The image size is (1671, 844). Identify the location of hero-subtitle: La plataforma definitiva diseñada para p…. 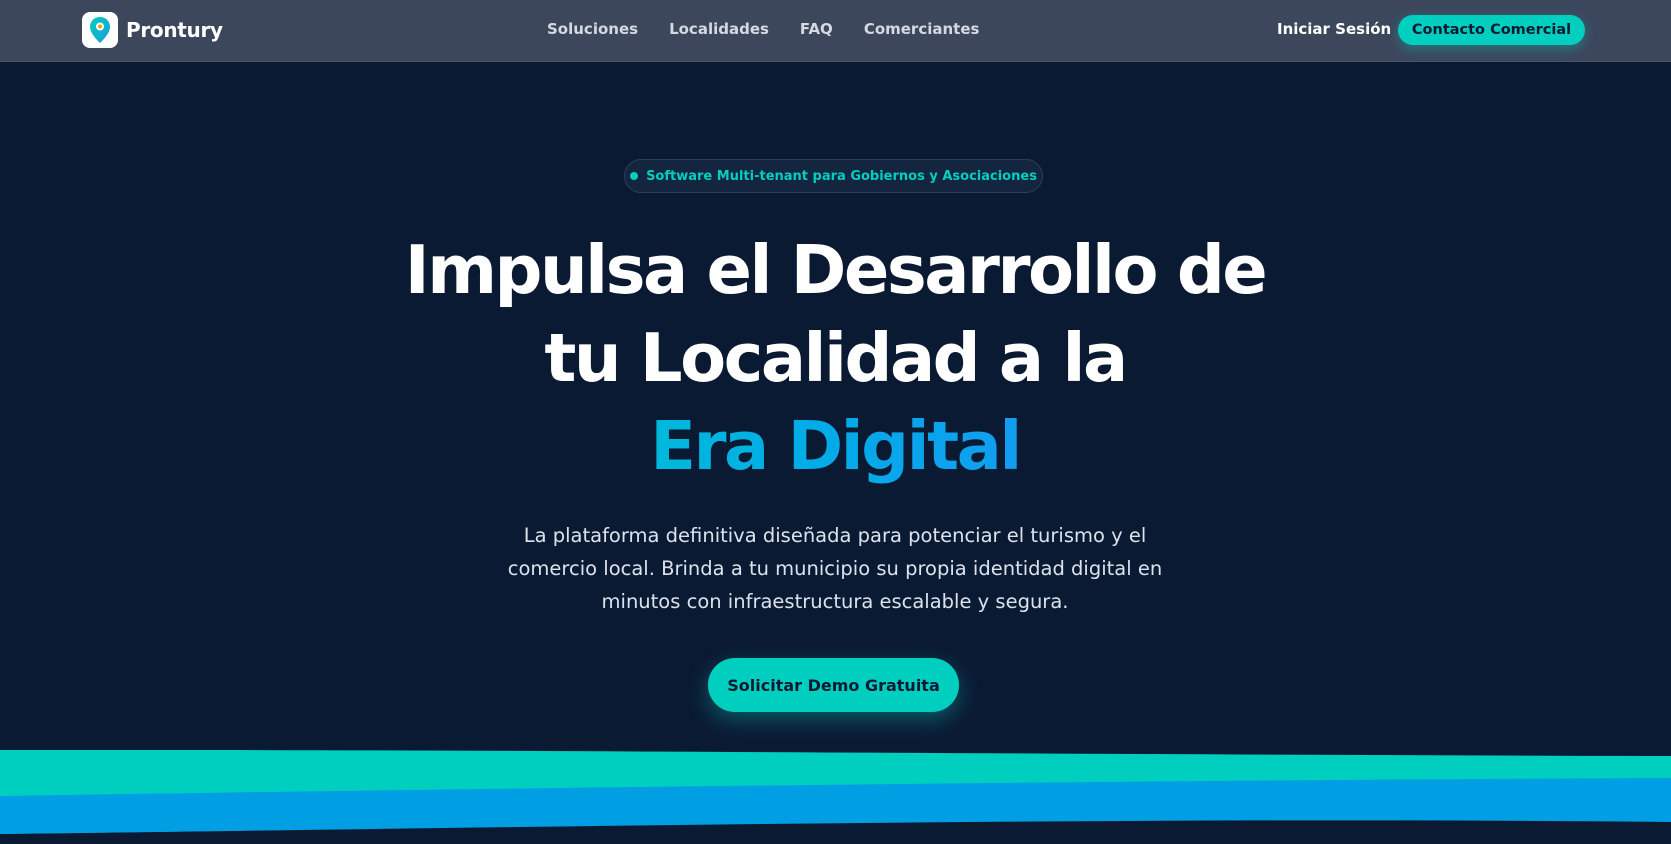
(835, 568).